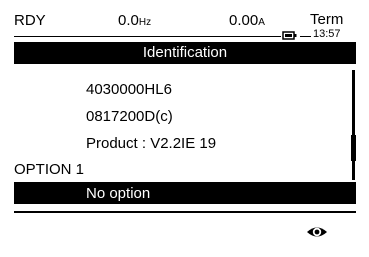 Image resolution: width=369 pixels, height=257 pixels. Describe the element at coordinates (289, 35) in the screenshot. I see `battery-icon` at that location.